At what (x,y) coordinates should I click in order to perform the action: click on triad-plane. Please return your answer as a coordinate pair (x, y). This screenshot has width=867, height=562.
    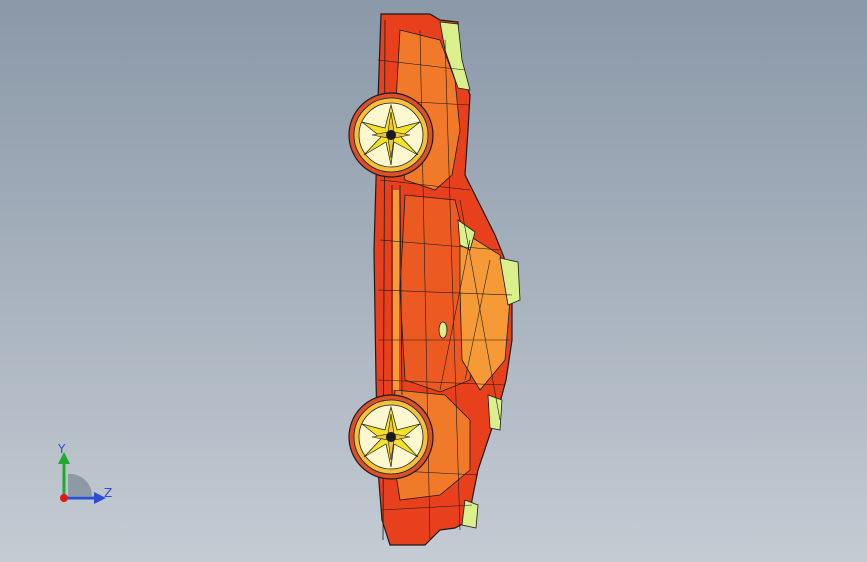
    Looking at the image, I should click on (80, 484).